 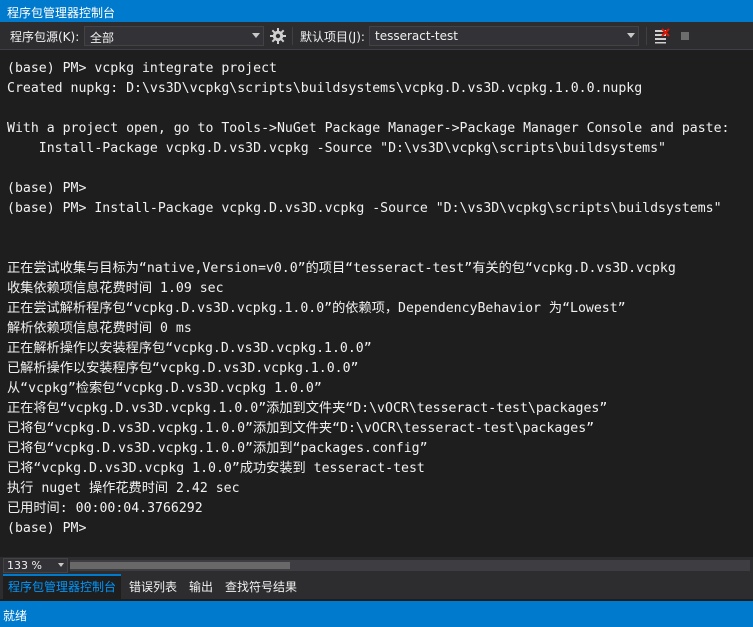 What do you see at coordinates (189, 348) in the screenshot?
I see `console-line: 正在解析操作以安装程序包“vcpkg.D.vs3D.vcpkg.1.0.0”` at bounding box center [189, 348].